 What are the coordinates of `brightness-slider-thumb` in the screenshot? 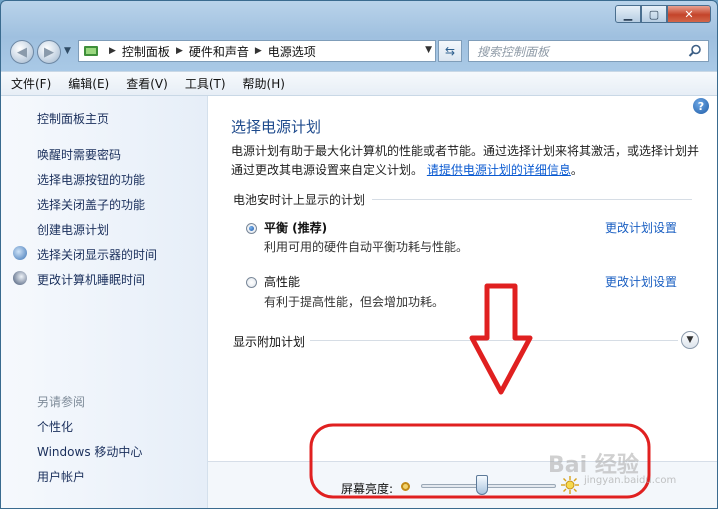 It's located at (481, 485).